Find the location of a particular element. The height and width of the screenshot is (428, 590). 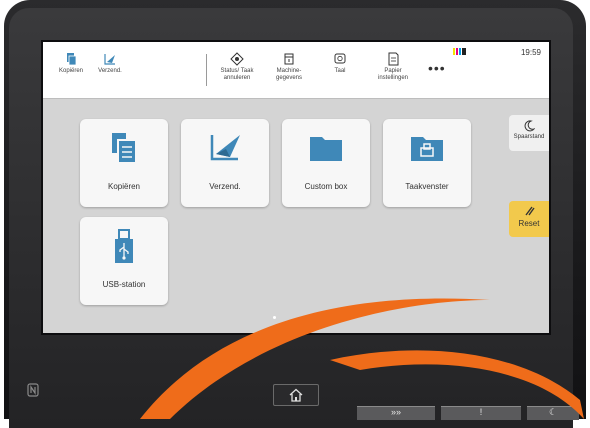

nfc-icon is located at coordinates (33, 392).